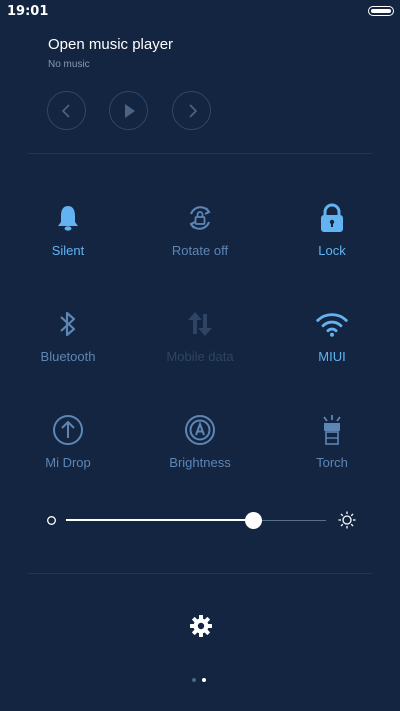  I want to click on mi-drop-icon, so click(68, 430).